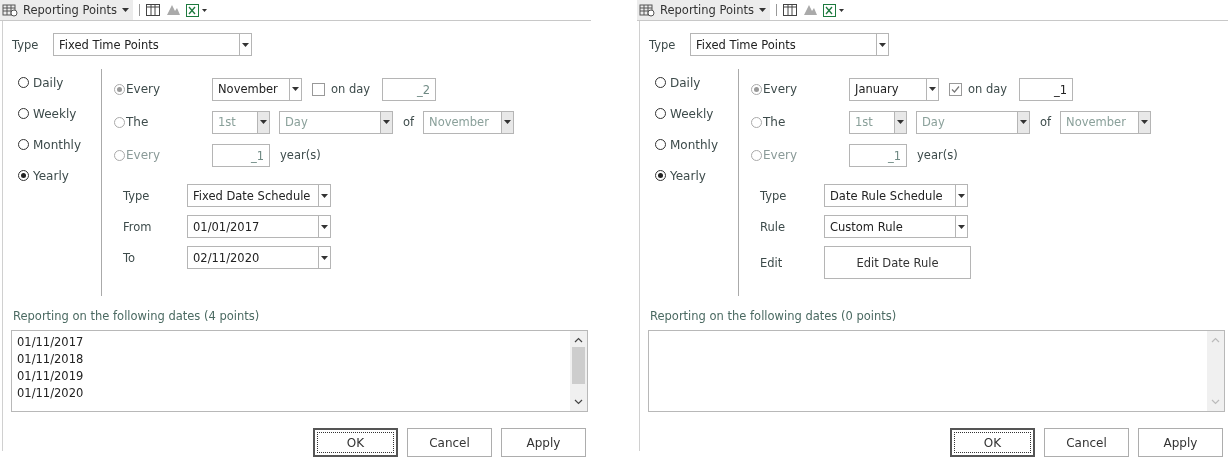 Image resolution: width=1228 pixels, height=463 pixels. What do you see at coordinates (578, 340) in the screenshot?
I see `scroll-up-icon` at bounding box center [578, 340].